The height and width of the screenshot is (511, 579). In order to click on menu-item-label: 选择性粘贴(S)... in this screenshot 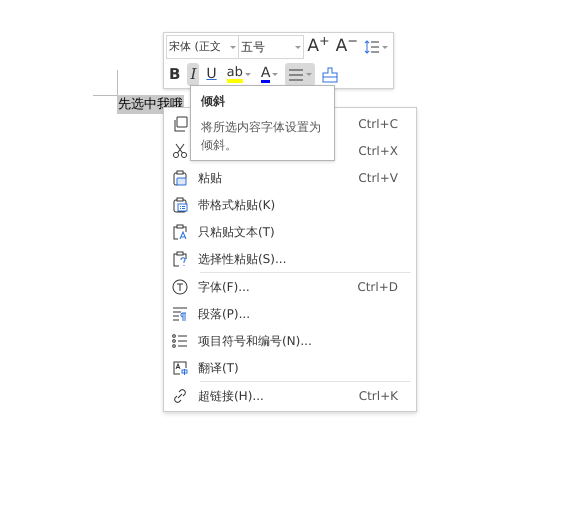, I will do `click(243, 259)`.